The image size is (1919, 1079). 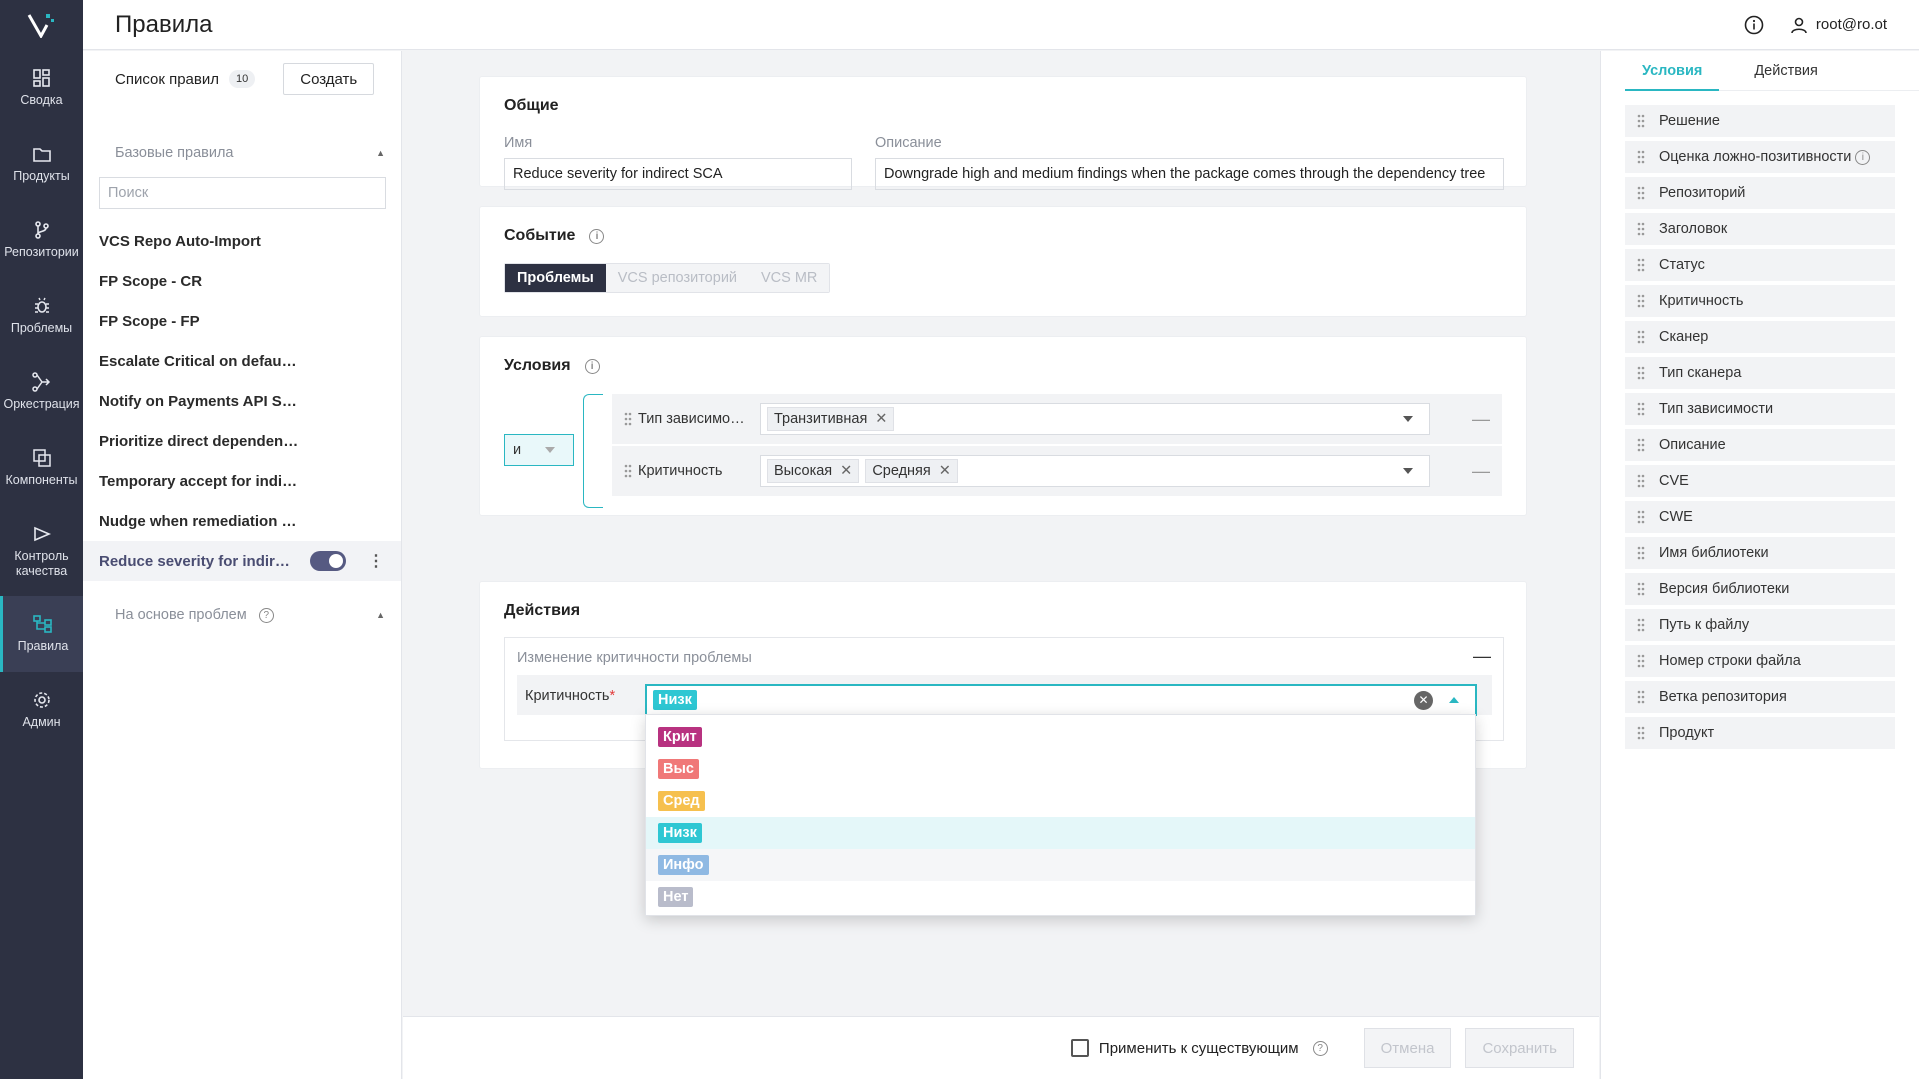 I want to click on palette-field: Номер строки файла, so click(x=1760, y=661).